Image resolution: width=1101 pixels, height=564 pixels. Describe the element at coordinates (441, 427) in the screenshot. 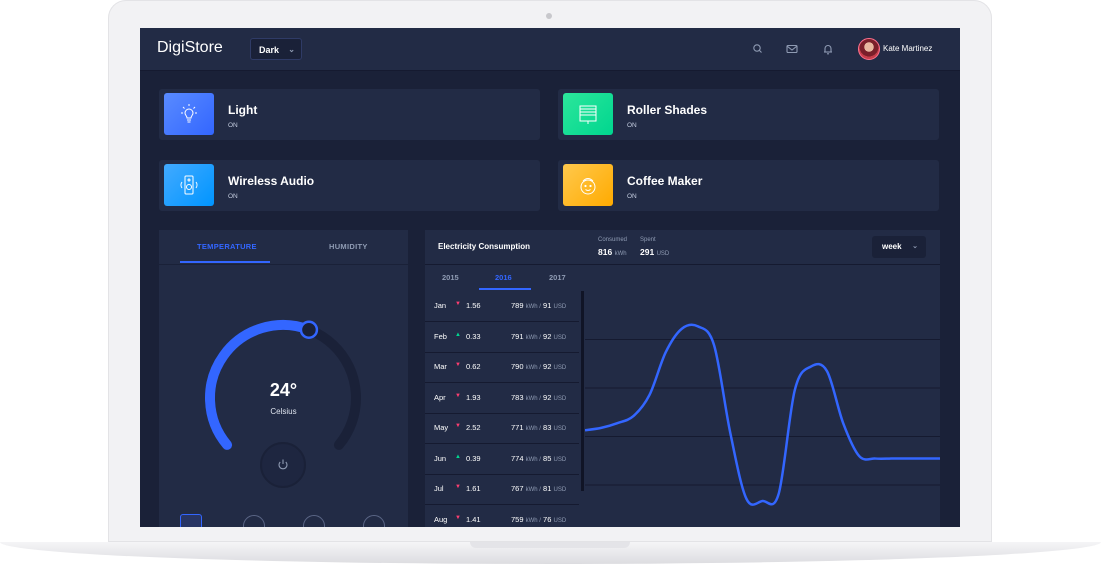

I see `month-label: May` at that location.